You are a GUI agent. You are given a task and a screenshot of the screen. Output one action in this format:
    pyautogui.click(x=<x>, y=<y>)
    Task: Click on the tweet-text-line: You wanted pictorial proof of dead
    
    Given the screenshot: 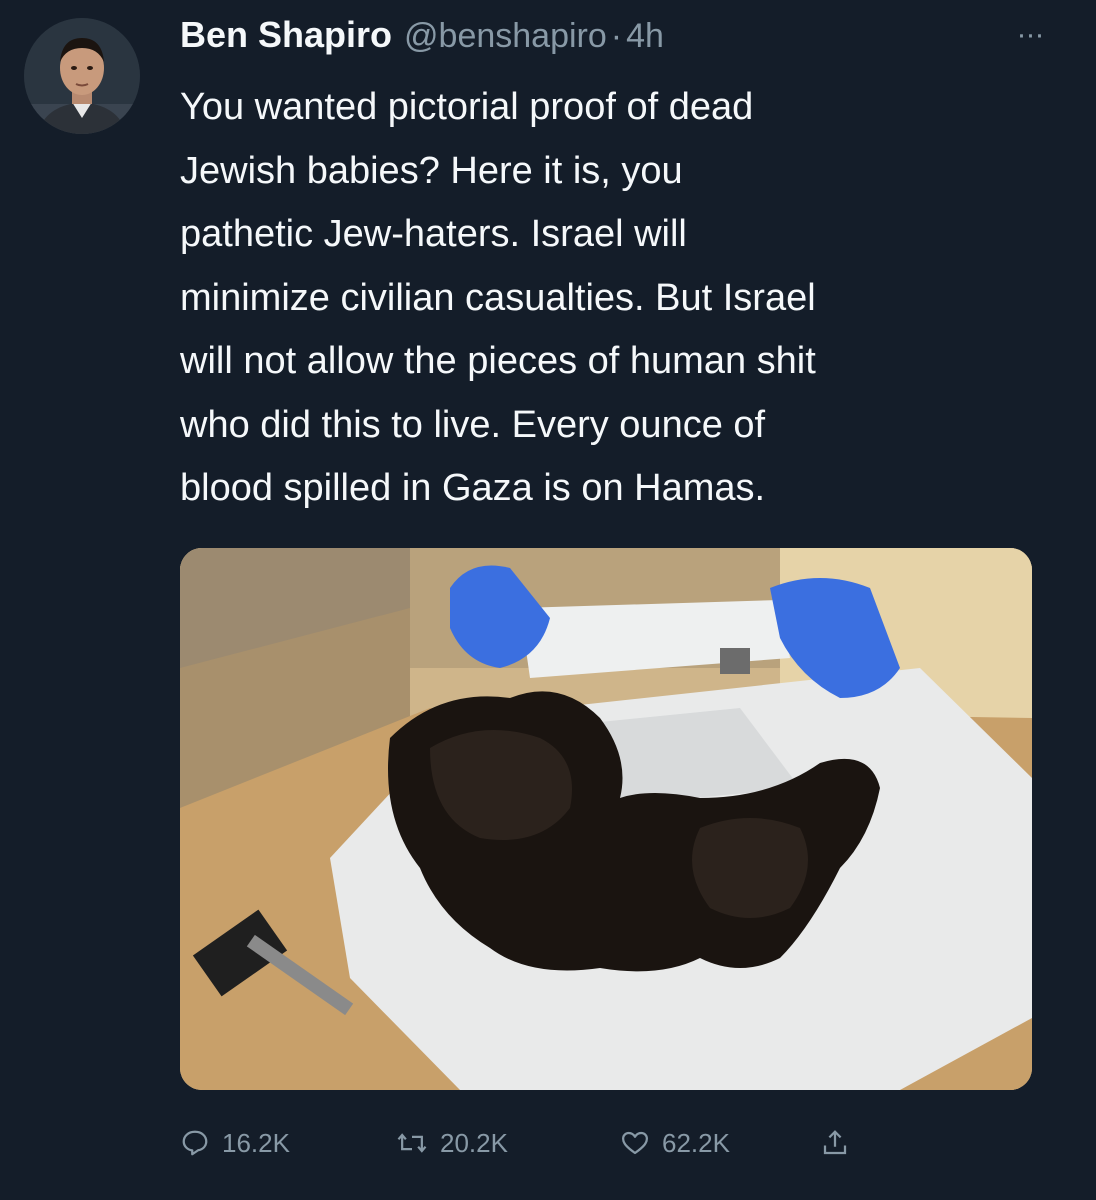 What is the action you would take?
    pyautogui.click(x=467, y=107)
    